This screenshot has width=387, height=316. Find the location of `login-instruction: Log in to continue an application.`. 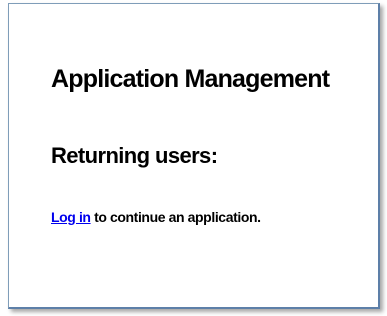

login-instruction: Log in to continue an application. is located at coordinates (156, 217).